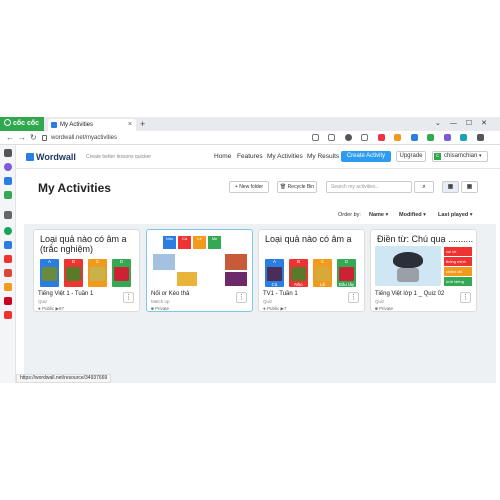 The width and height of the screenshot is (500, 500). What do you see at coordinates (119, 157) in the screenshot?
I see `tagline: Create better lessons quicker` at bounding box center [119, 157].